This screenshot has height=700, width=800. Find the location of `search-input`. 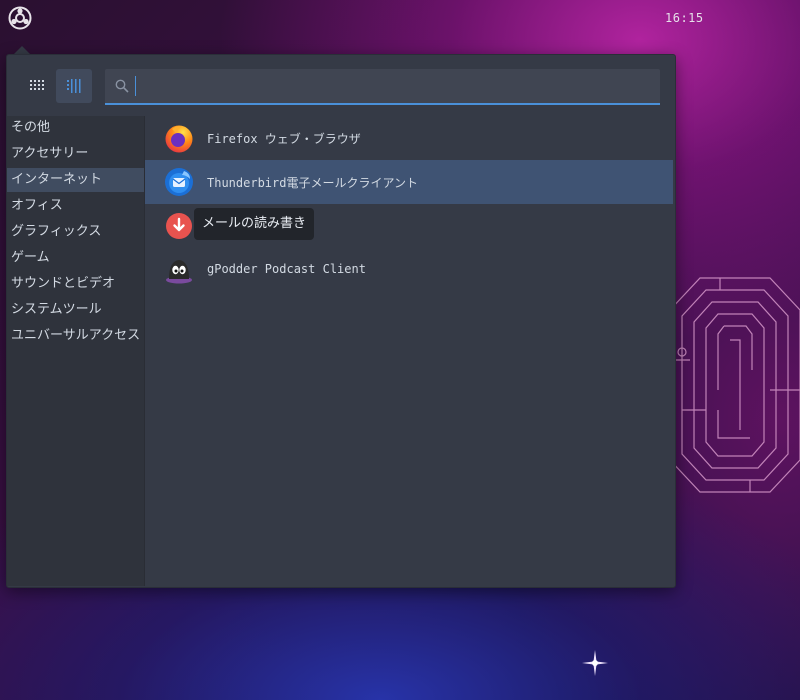

search-input is located at coordinates (390, 86).